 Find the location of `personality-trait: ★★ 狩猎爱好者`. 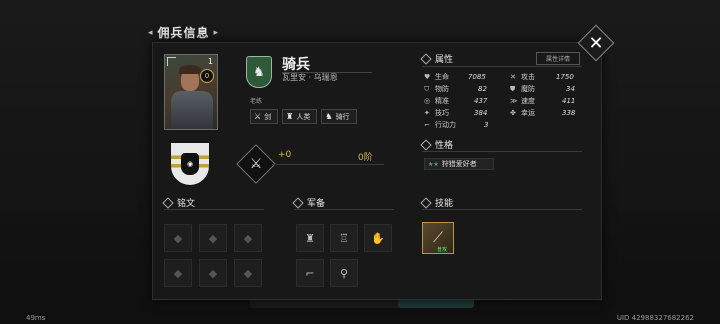

personality-trait: ★★ 狩猎爱好者 is located at coordinates (459, 164).